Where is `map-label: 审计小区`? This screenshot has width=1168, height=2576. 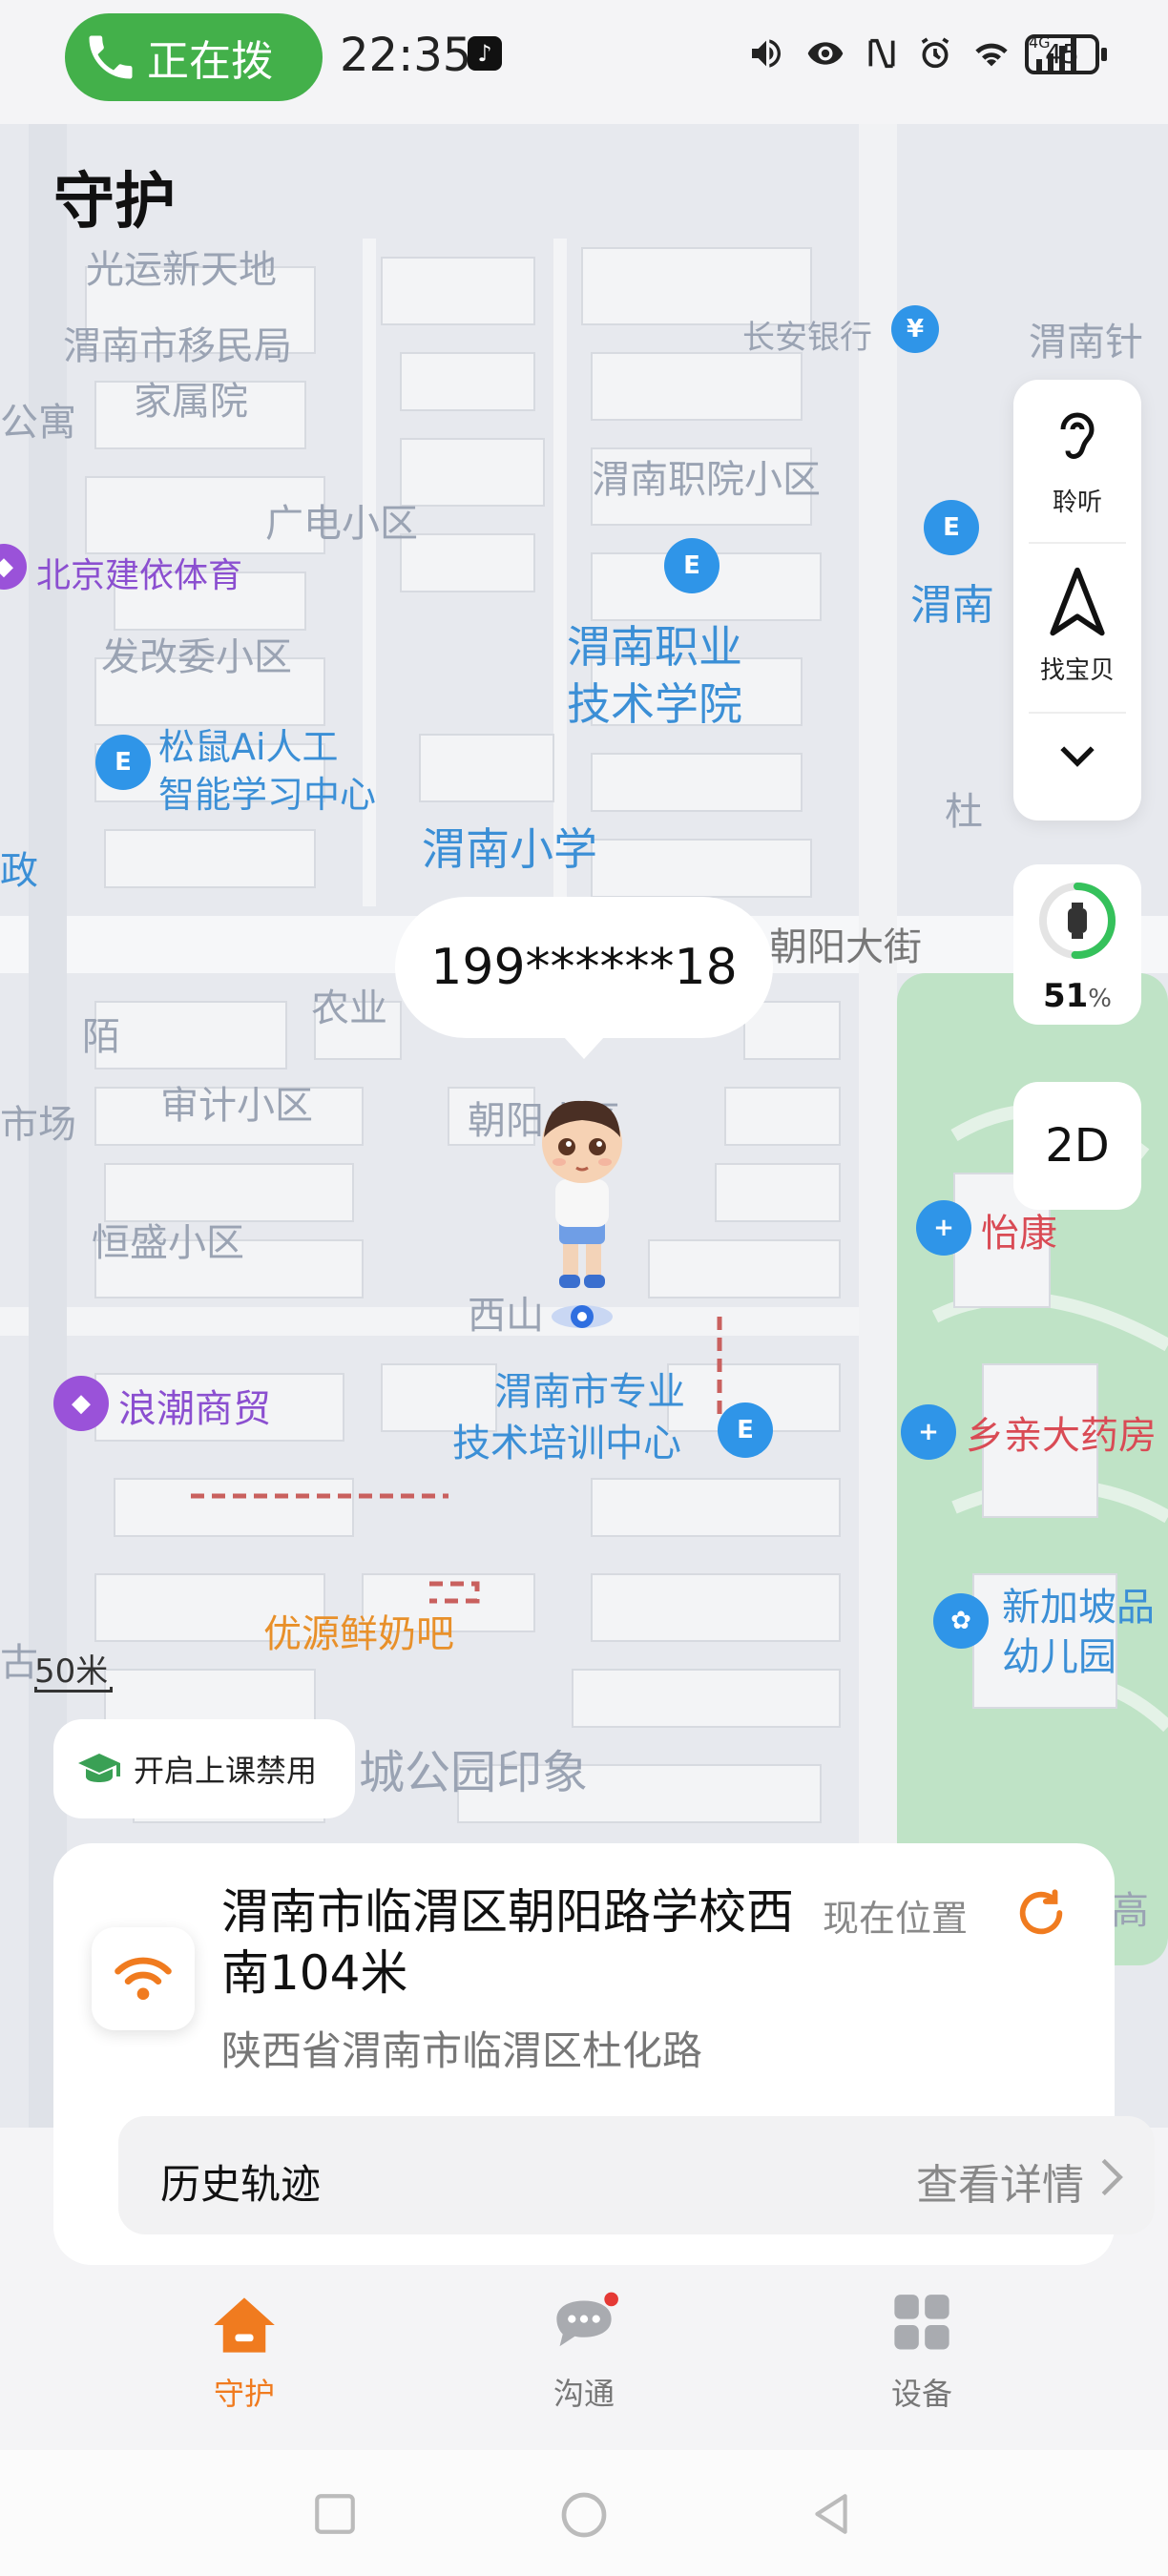 map-label: 审计小区 is located at coordinates (236, 1106).